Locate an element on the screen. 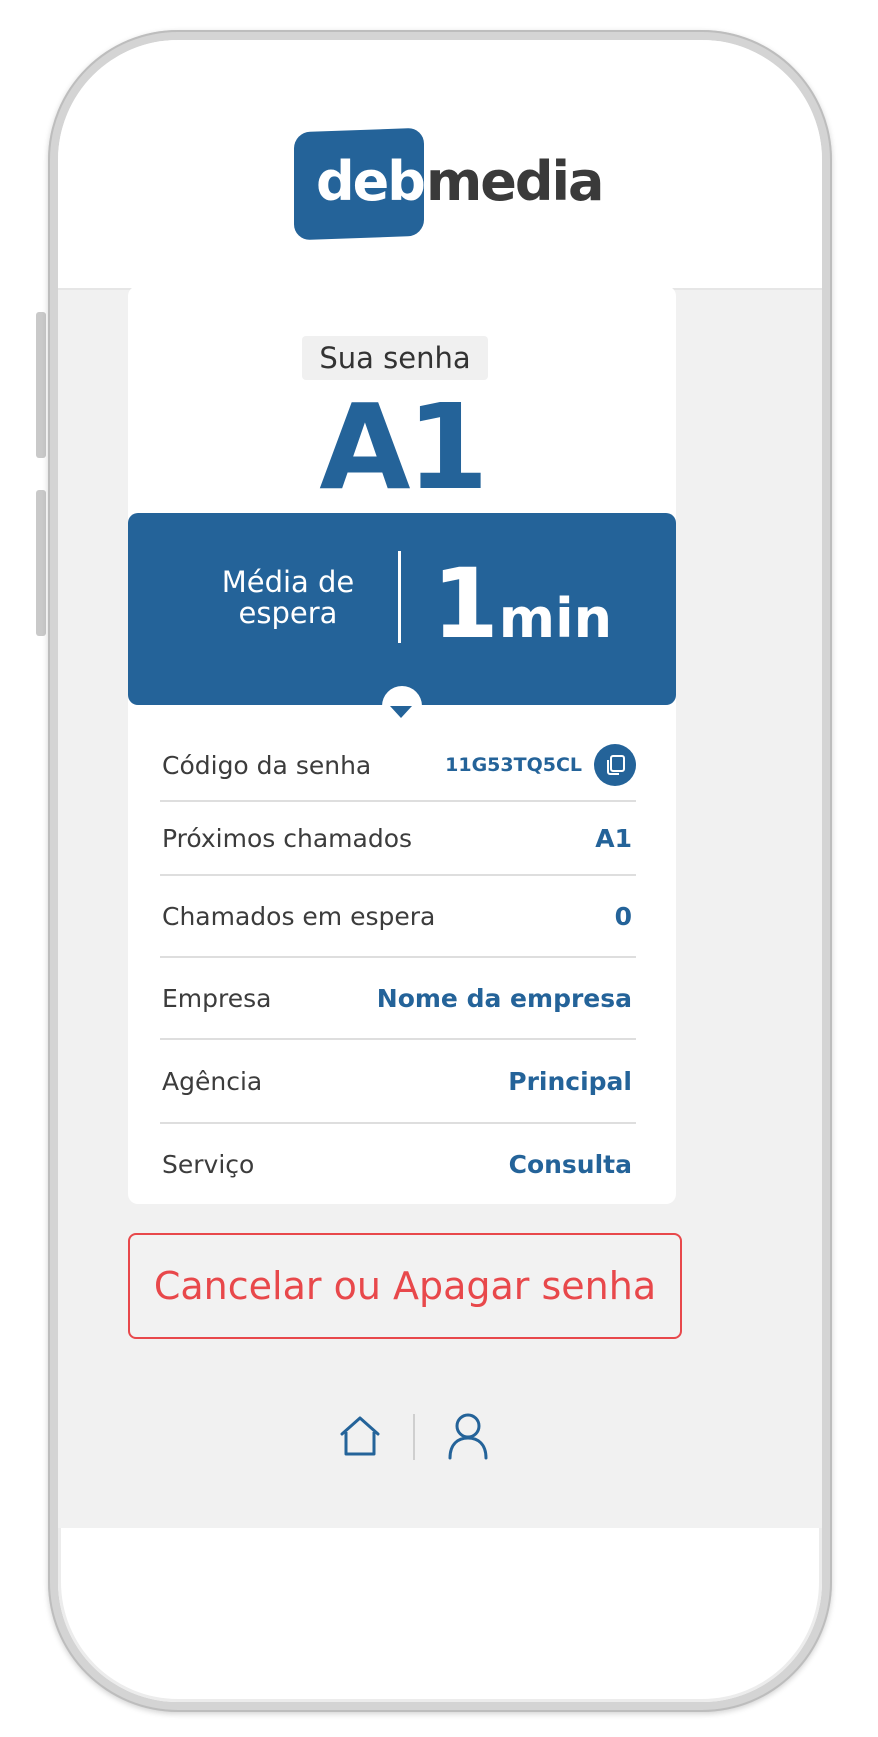 The image size is (878, 1737). nav-profile-button is located at coordinates (470, 1437).